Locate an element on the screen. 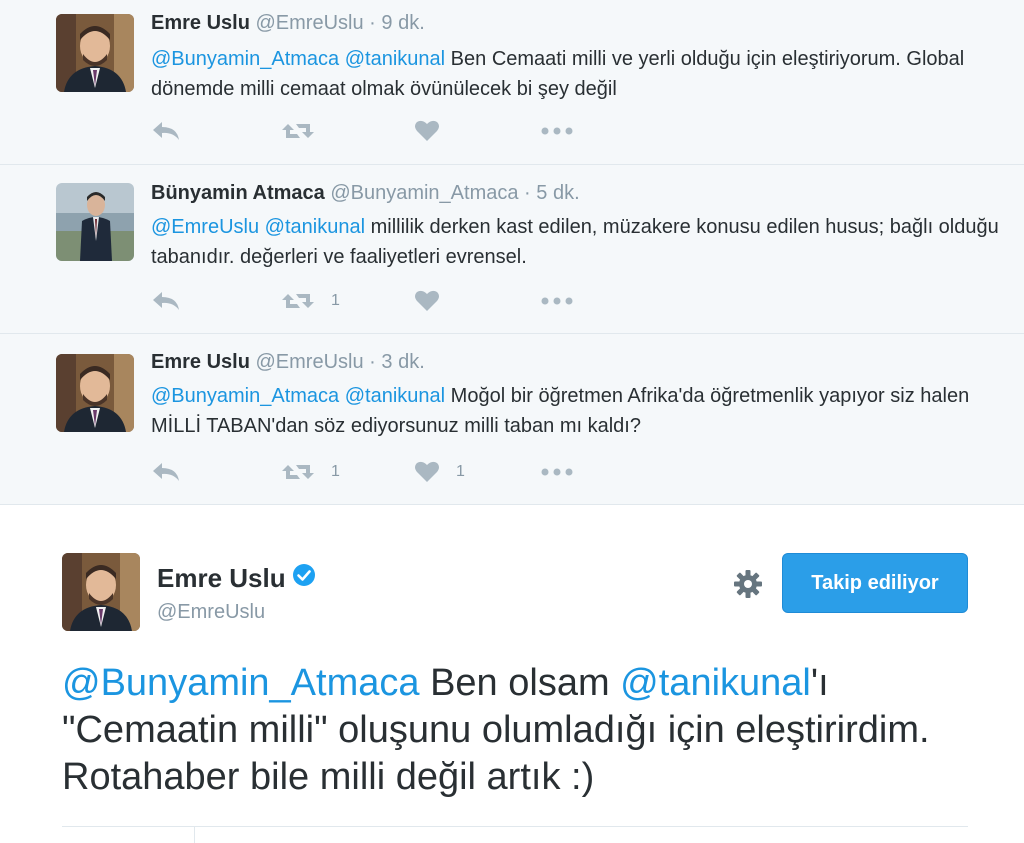 Image resolution: width=1024 pixels, height=843 pixels. tweet-actions is located at coordinates (371, 131).